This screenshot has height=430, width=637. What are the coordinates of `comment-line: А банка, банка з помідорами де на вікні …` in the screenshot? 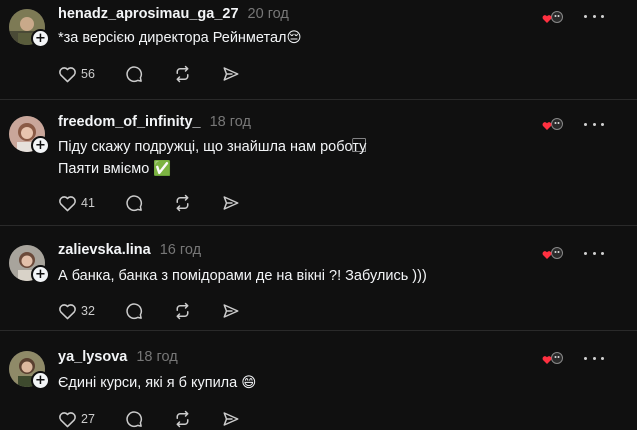 It's located at (242, 276).